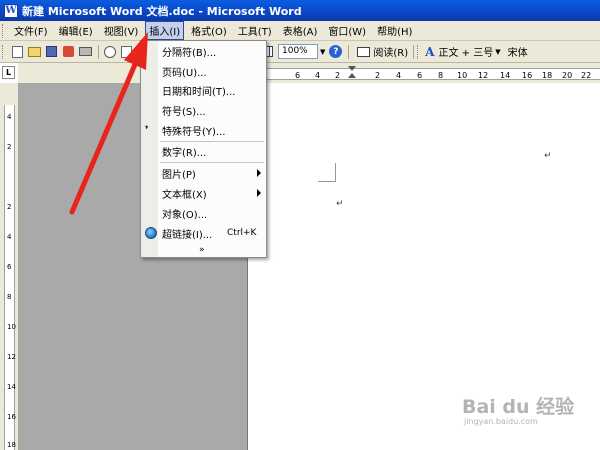 This screenshot has height=450, width=600. I want to click on horizontal-ruler: 6 4 2 2 4 6 8 10 12 14 16 18 20 22, so click(309, 73).